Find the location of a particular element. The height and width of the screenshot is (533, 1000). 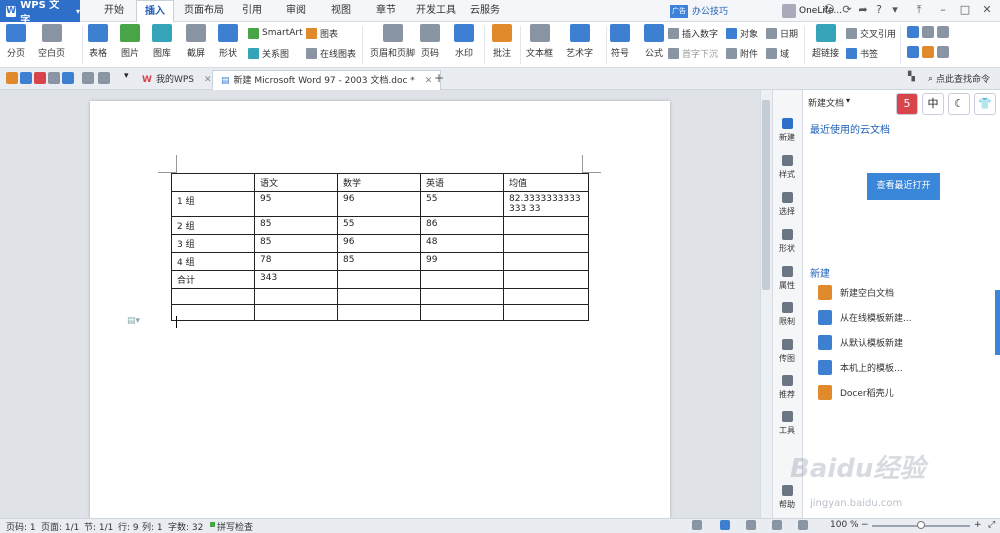

table-cell: 86 is located at coordinates (462, 225).